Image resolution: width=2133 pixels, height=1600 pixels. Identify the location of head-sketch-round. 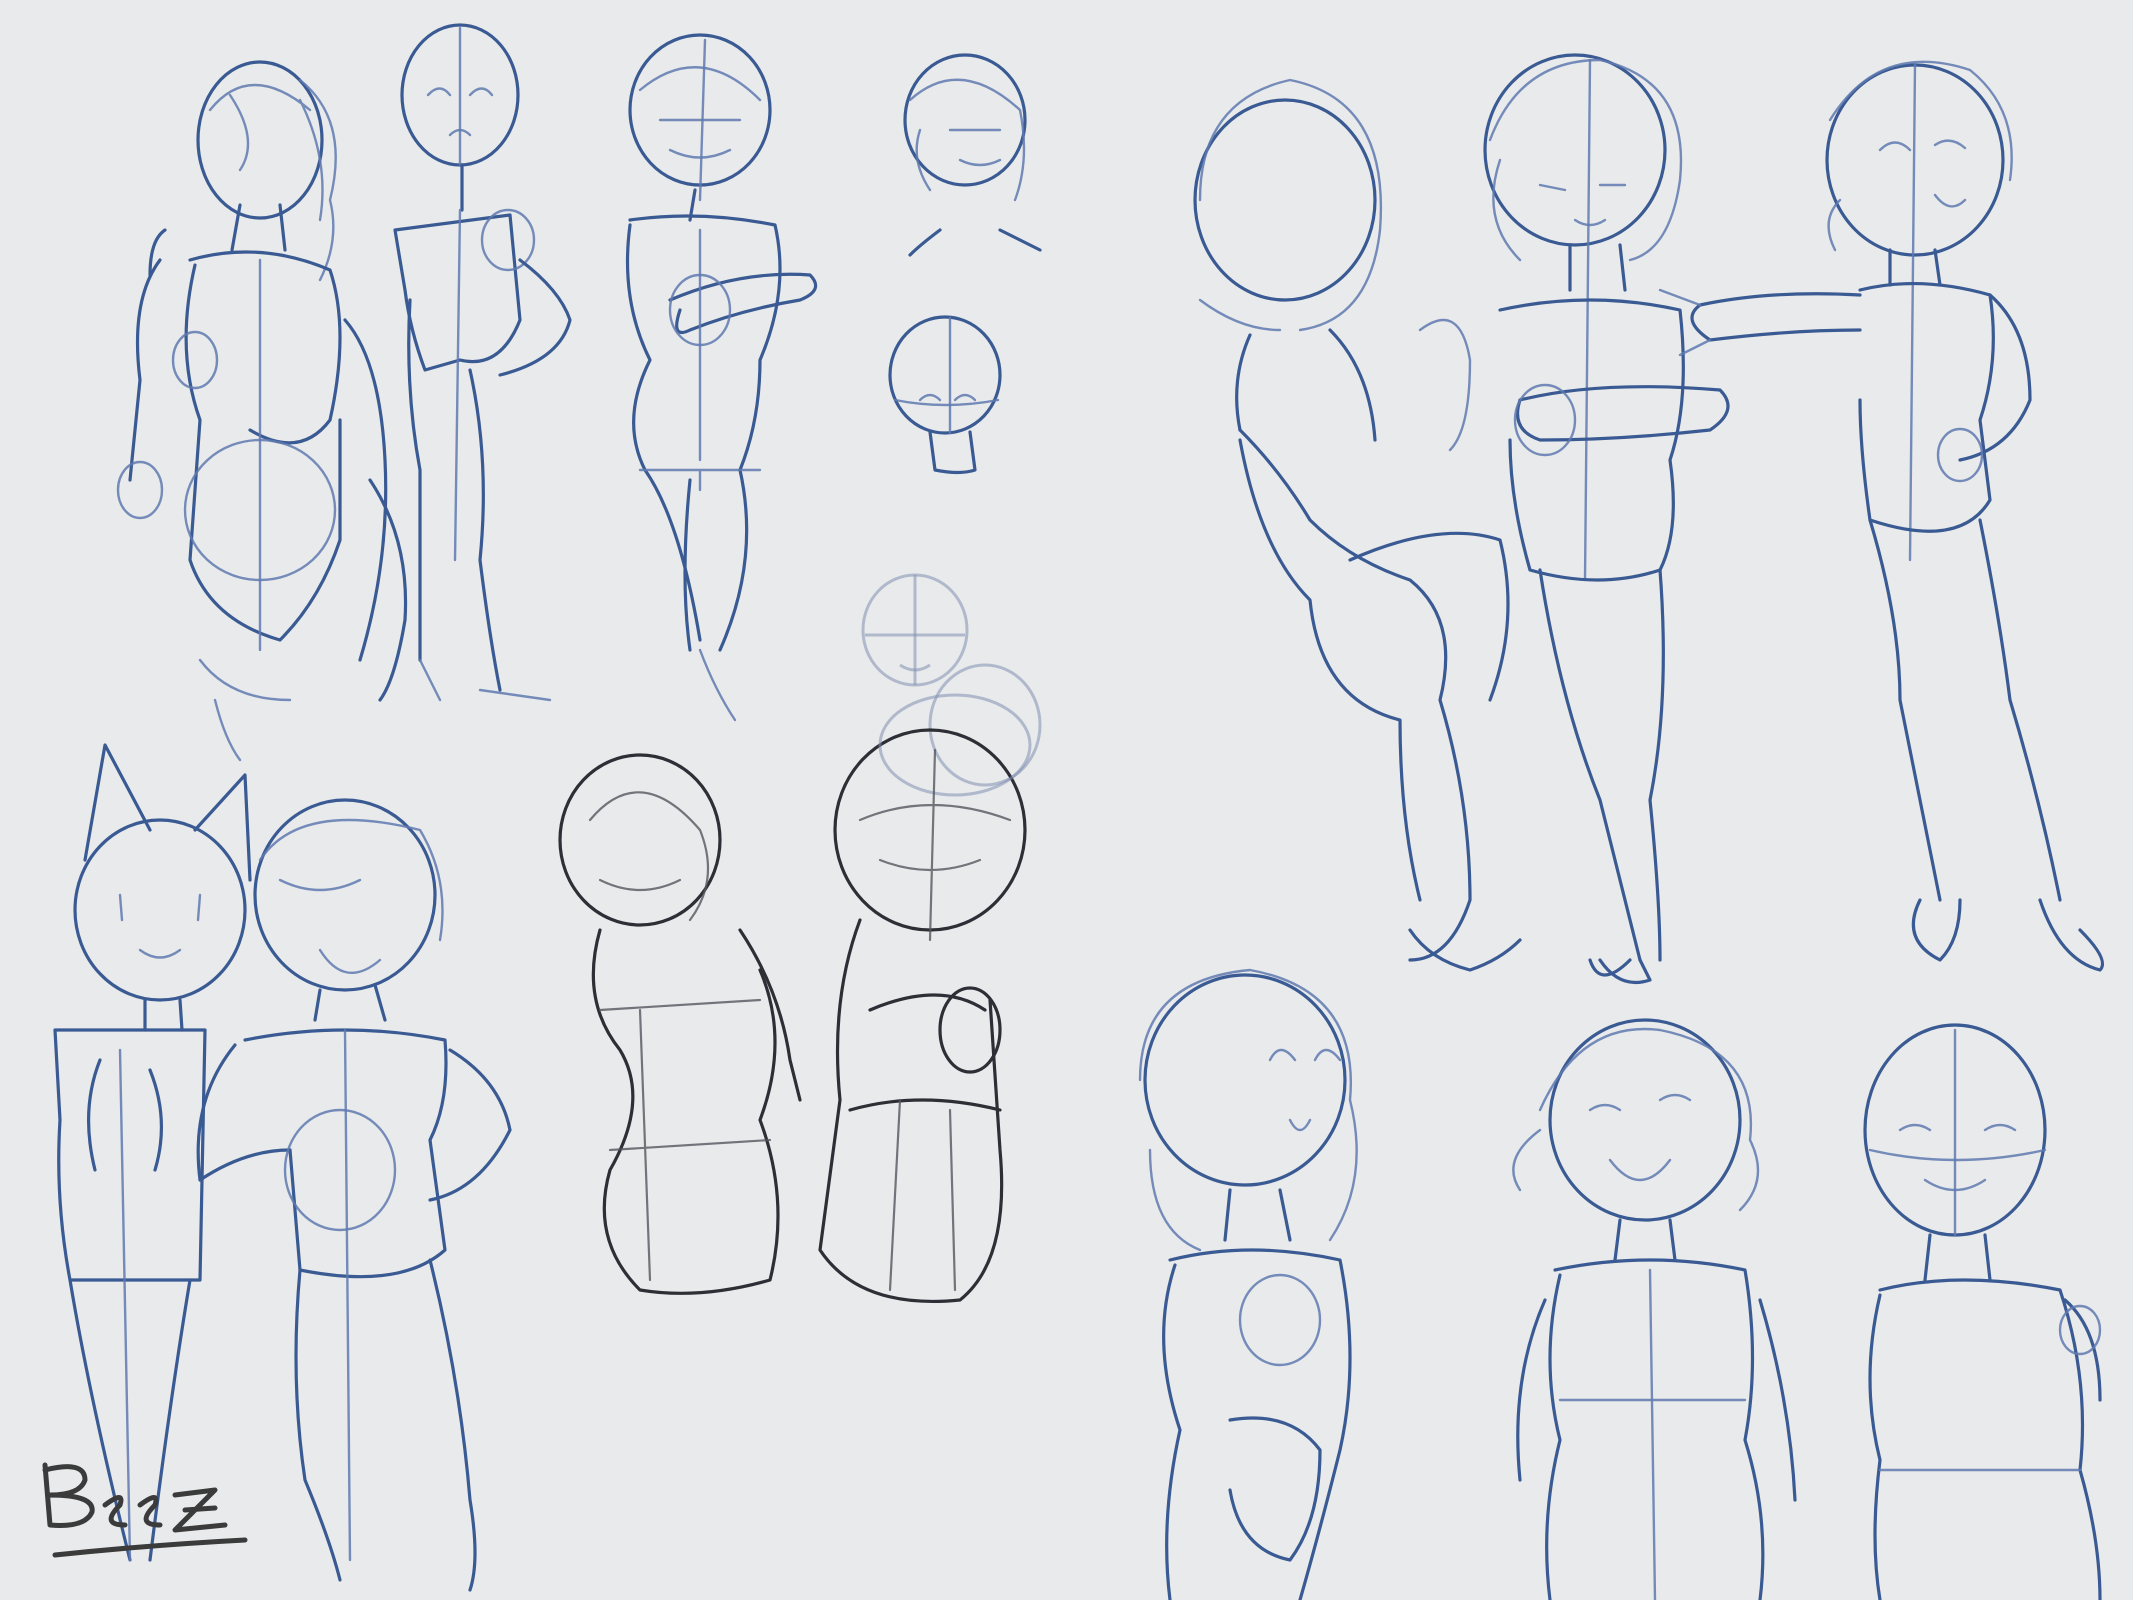
(945, 395).